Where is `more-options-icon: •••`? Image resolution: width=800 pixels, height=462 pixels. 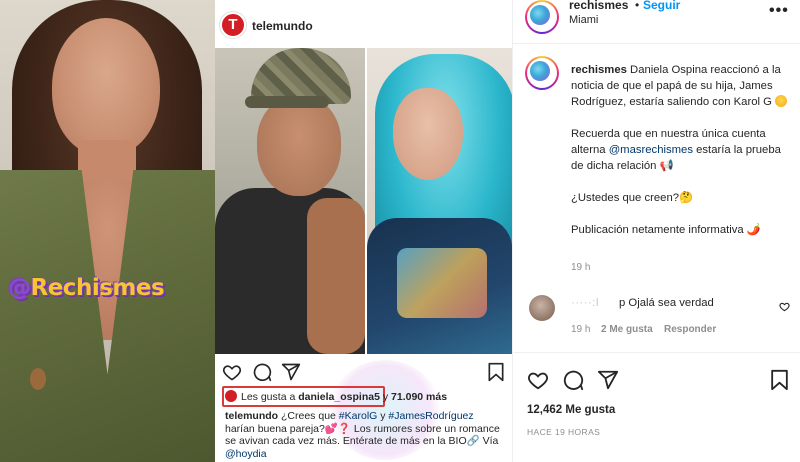 more-options-icon: ••• is located at coordinates (779, 11).